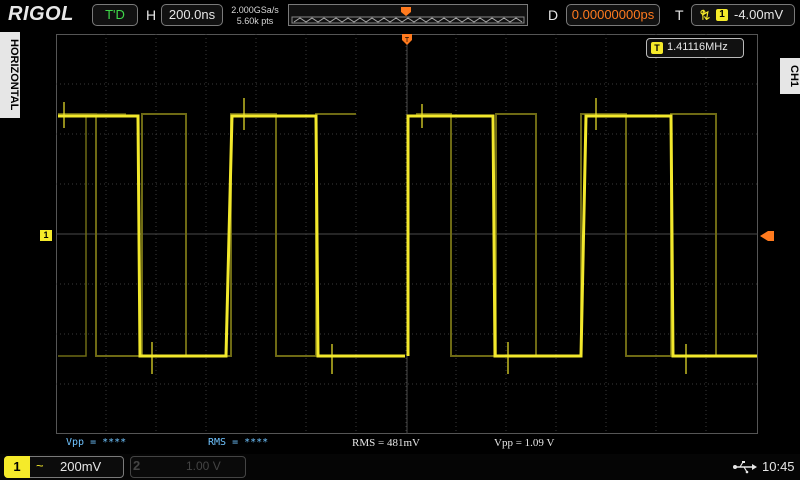 The width and height of the screenshot is (800, 480). What do you see at coordinates (524, 443) in the screenshot?
I see `measurement-vpp: Vpp = 1.09 V` at bounding box center [524, 443].